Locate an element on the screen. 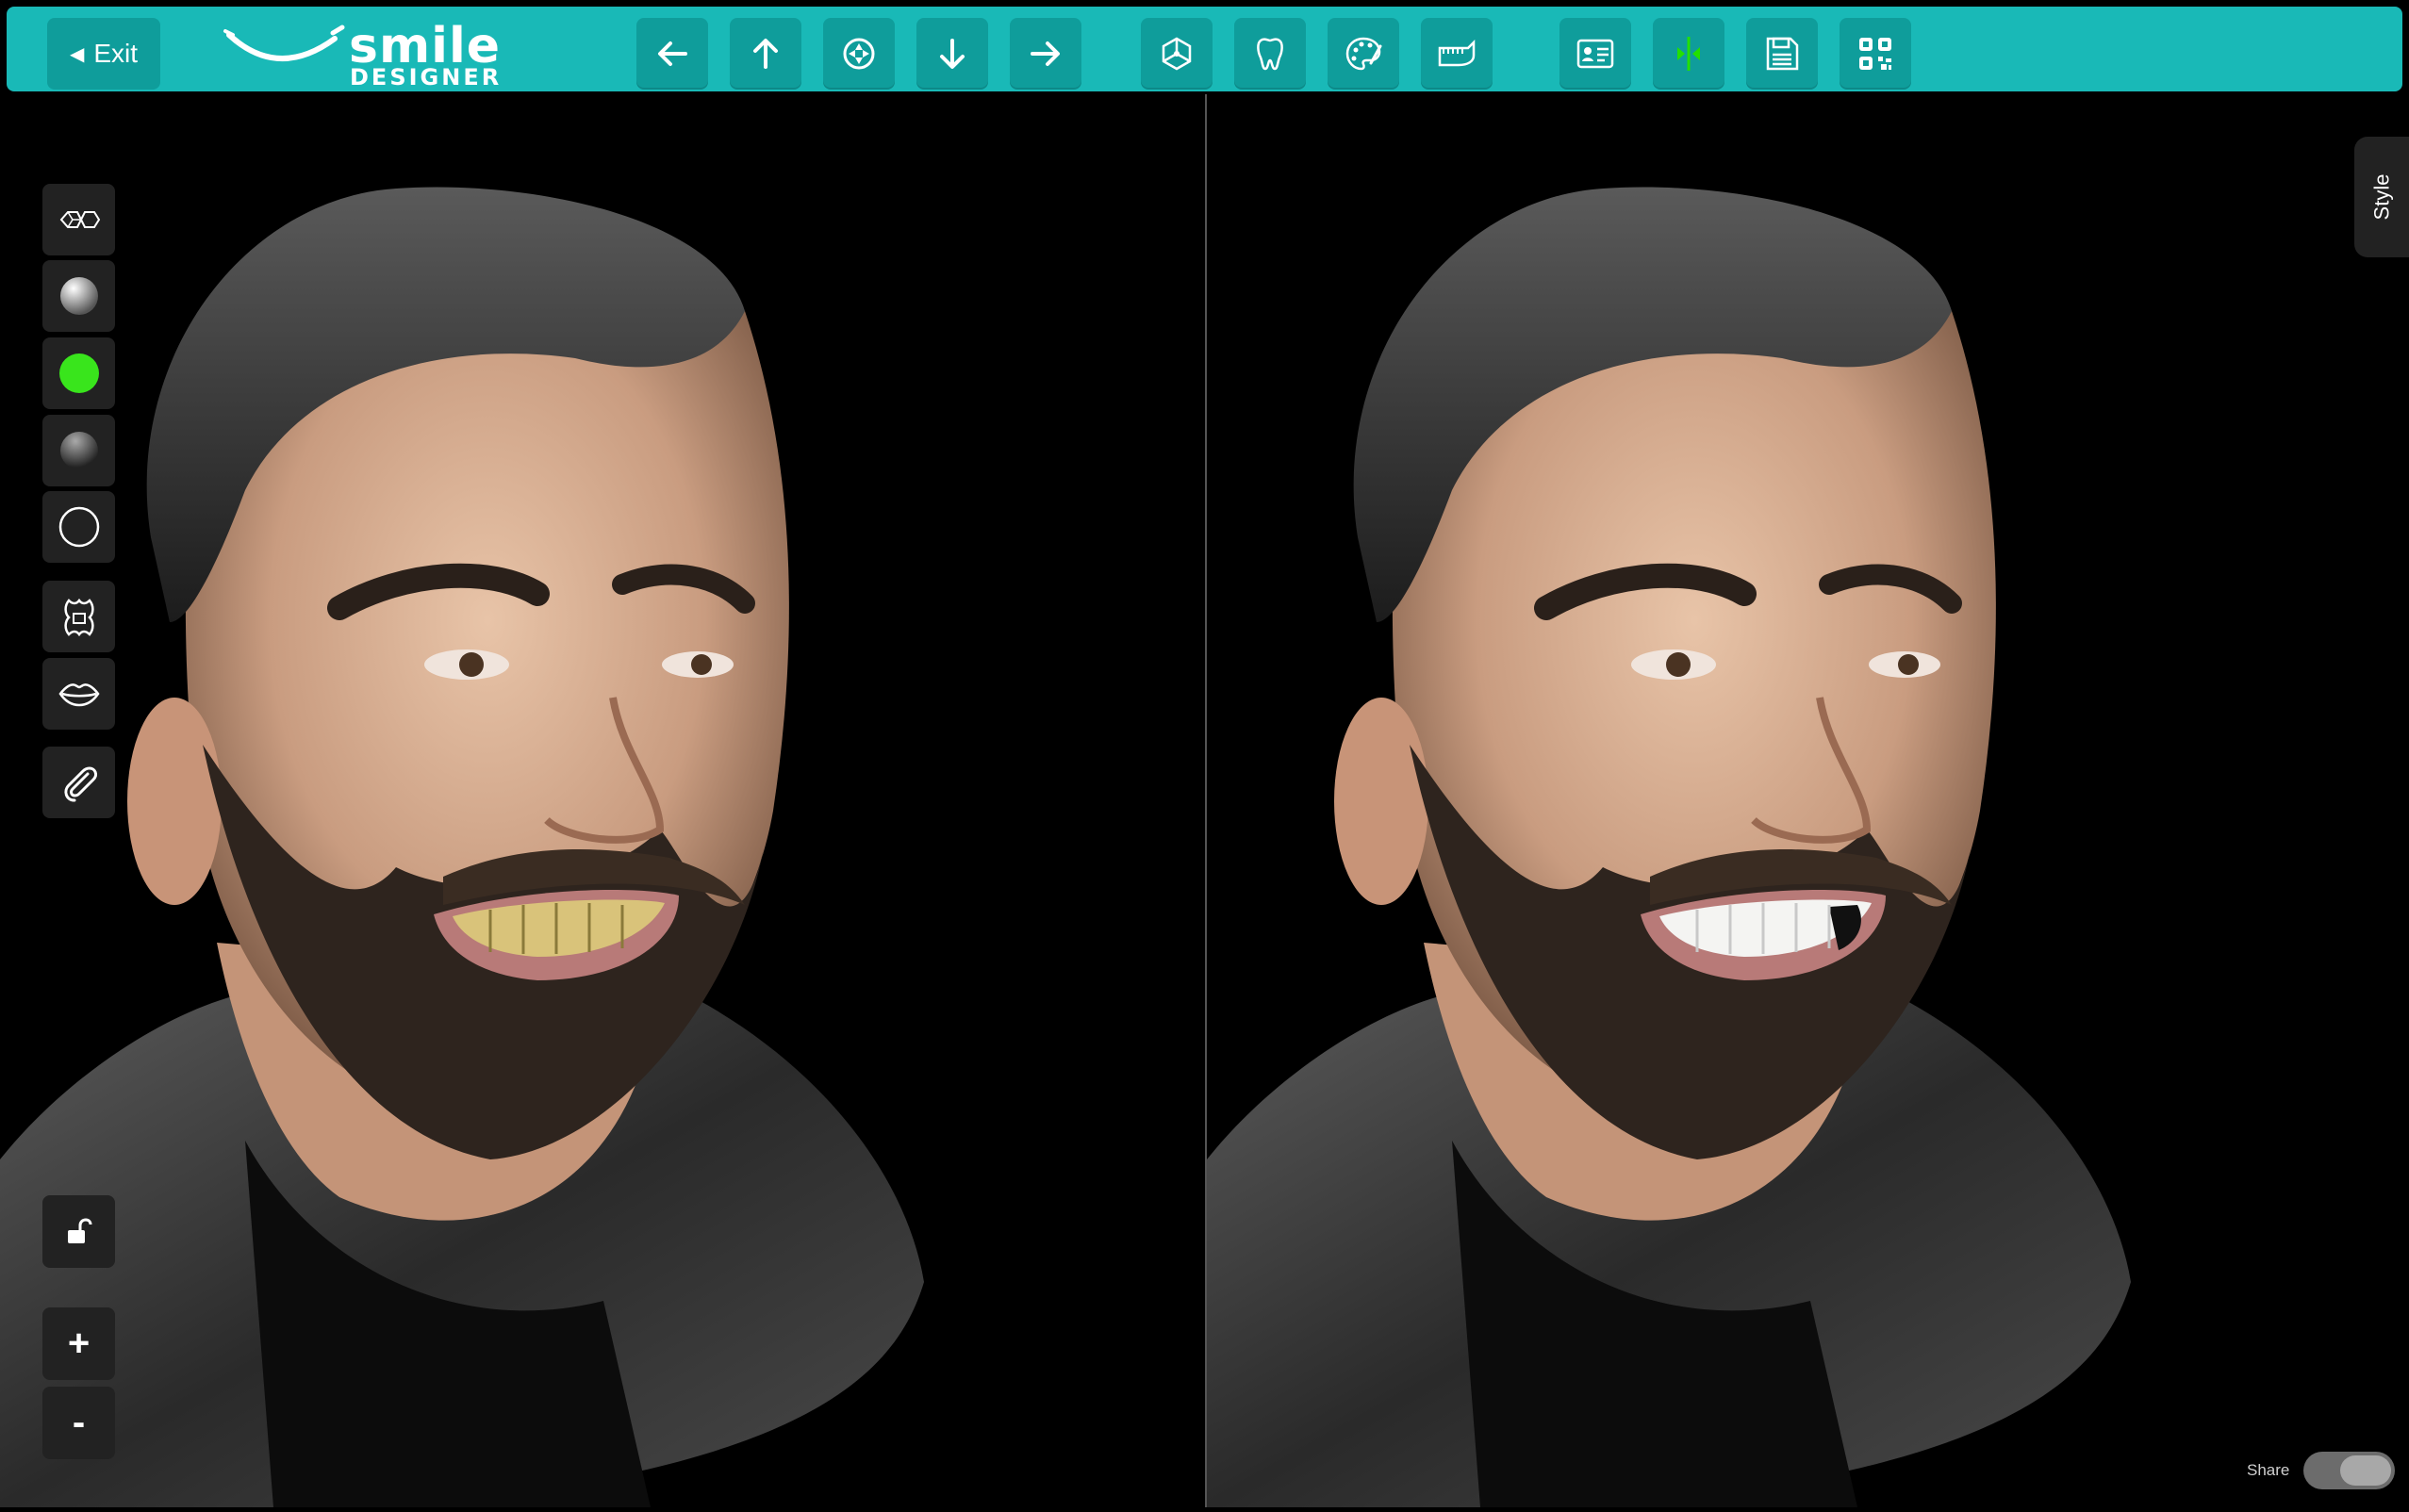 The image size is (2409, 1512). share-label: Share is located at coordinates (2268, 1470).